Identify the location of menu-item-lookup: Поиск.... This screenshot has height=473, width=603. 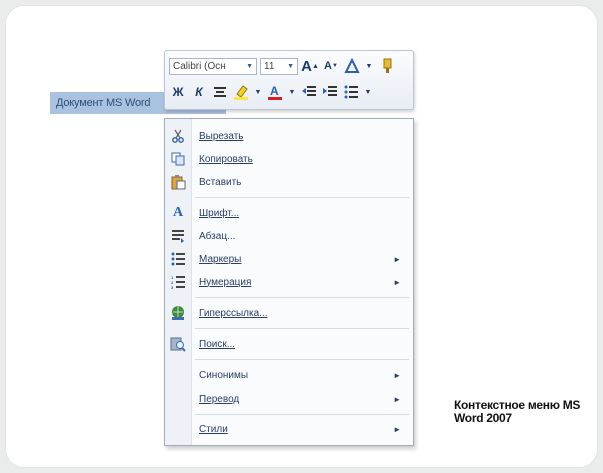
(288, 344).